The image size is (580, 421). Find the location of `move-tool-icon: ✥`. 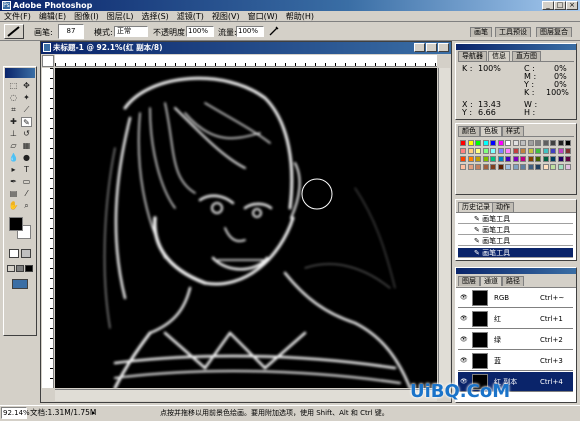

move-tool-icon: ✥ is located at coordinates (26, 86).